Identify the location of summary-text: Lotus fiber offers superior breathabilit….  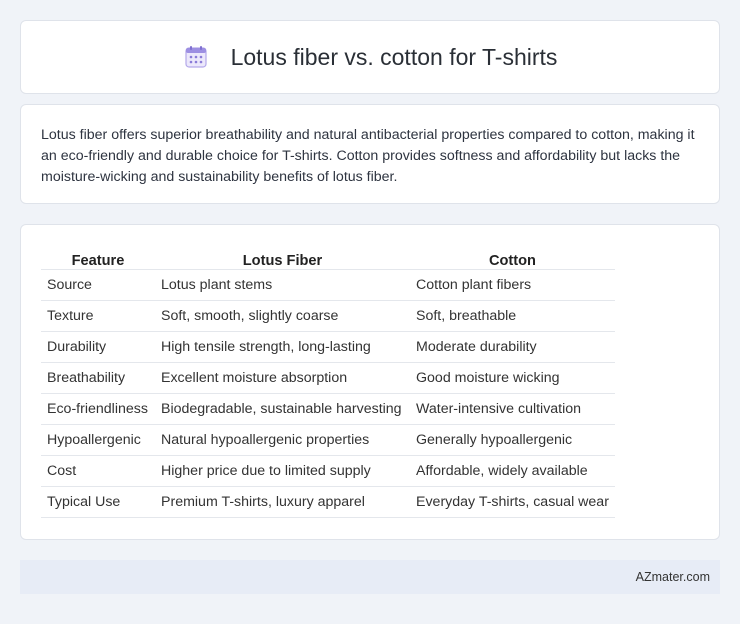
(368, 156).